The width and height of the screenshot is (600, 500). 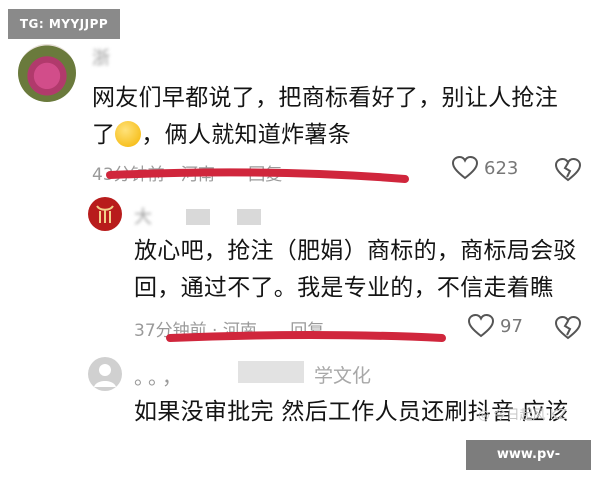 I want to click on username: 大, so click(x=143, y=216).